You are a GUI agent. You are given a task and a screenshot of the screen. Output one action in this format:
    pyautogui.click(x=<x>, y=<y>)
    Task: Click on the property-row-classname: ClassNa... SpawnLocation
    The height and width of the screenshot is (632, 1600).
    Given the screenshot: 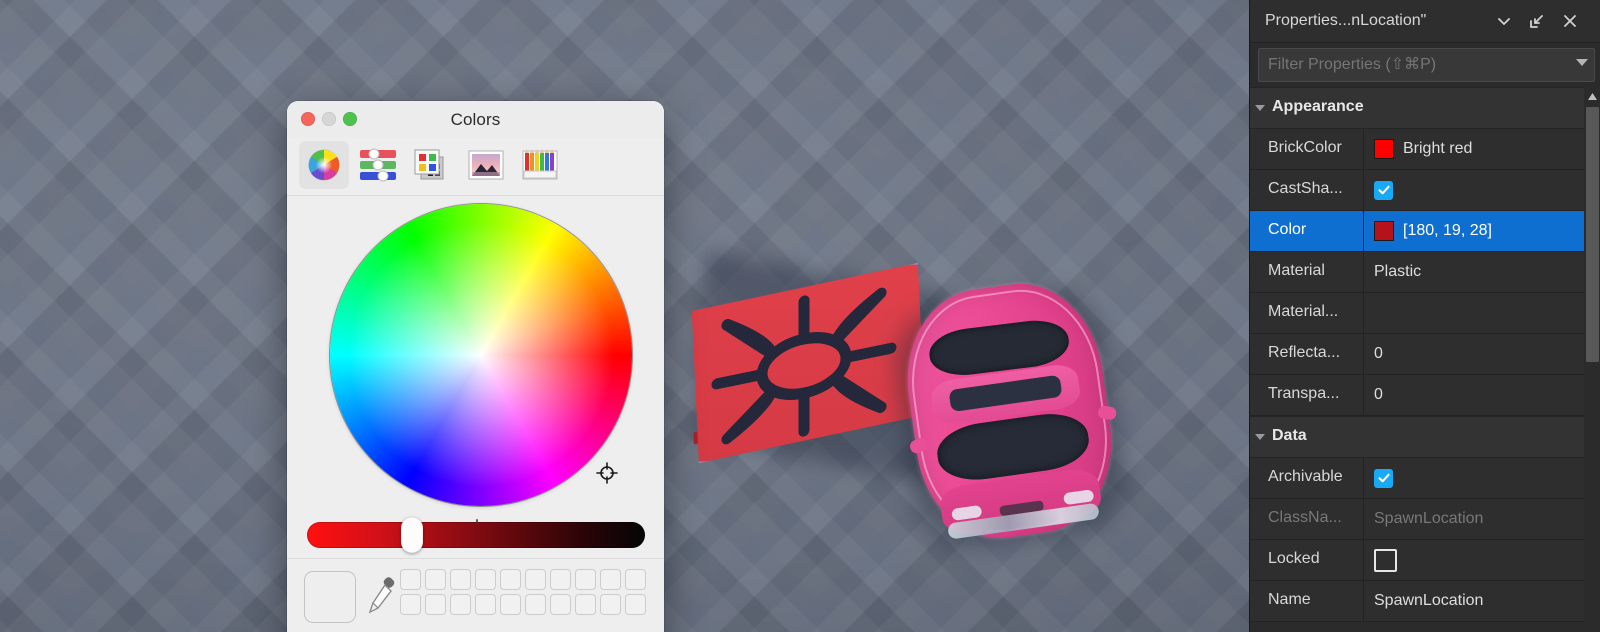 What is the action you would take?
    pyautogui.click(x=1425, y=519)
    